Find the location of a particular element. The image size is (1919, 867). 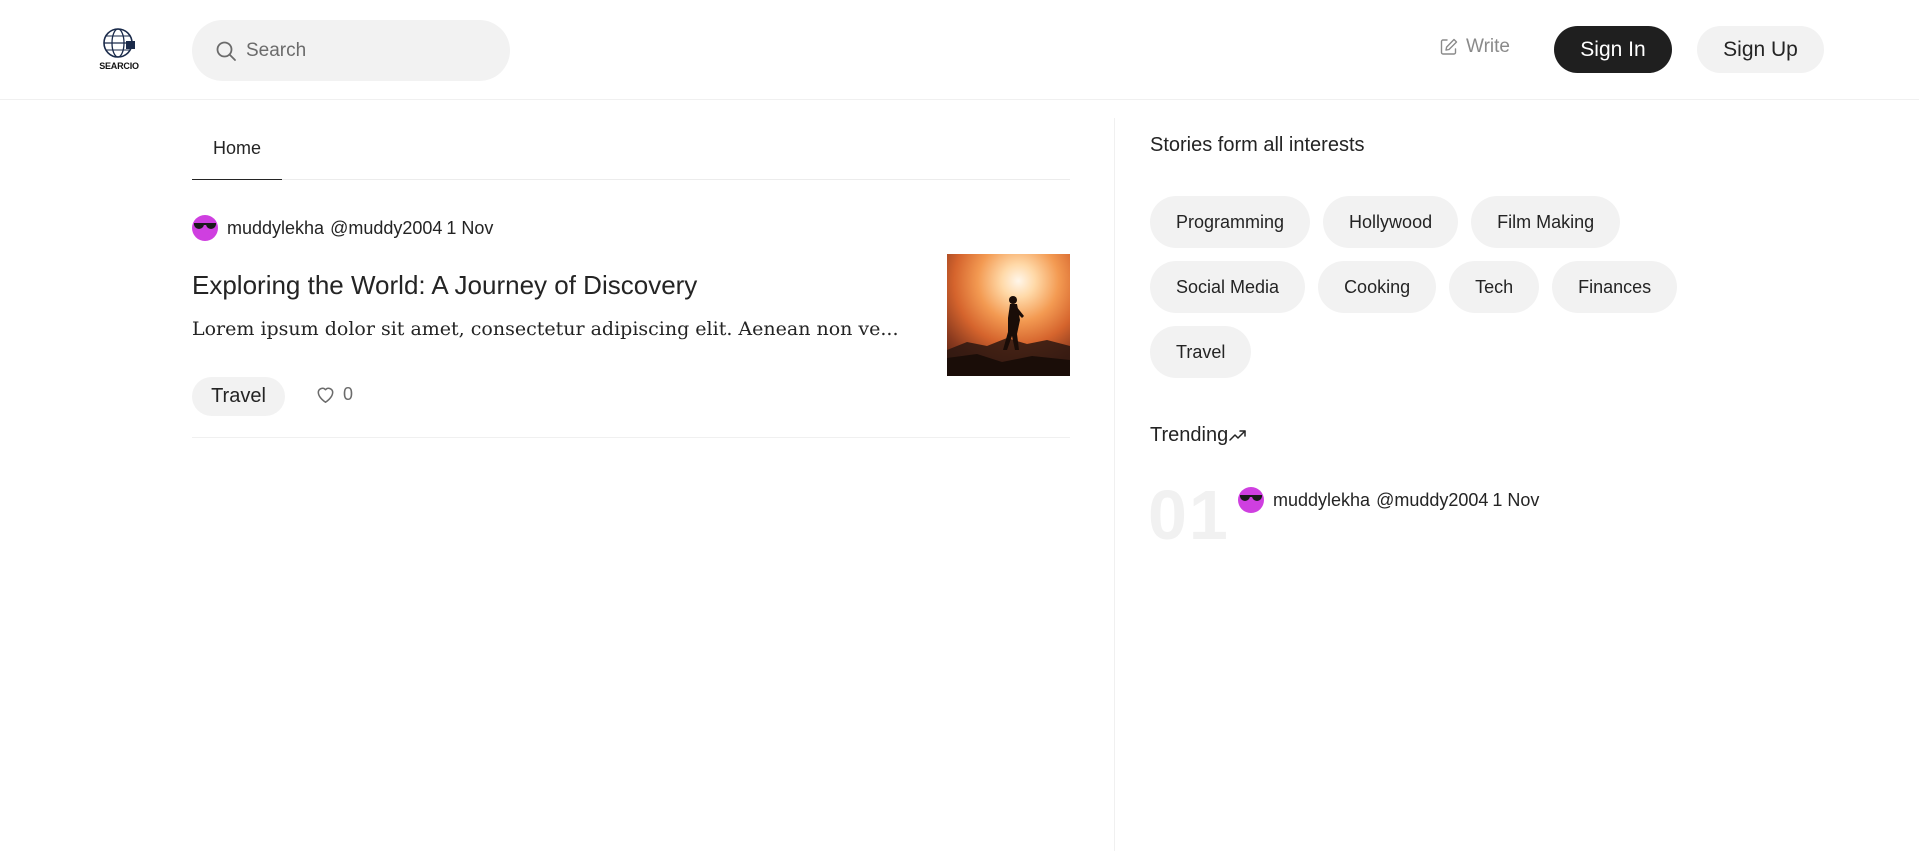

trending-author-name: muddylekha is located at coordinates (1321, 500).